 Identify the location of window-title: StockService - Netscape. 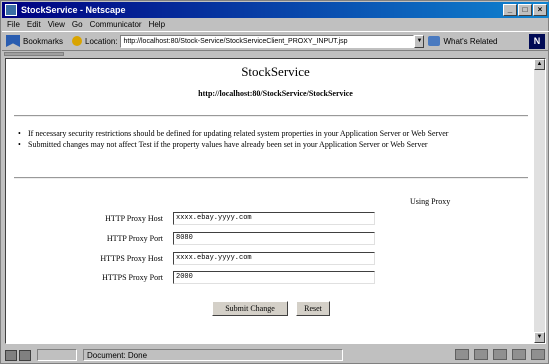
(73, 10).